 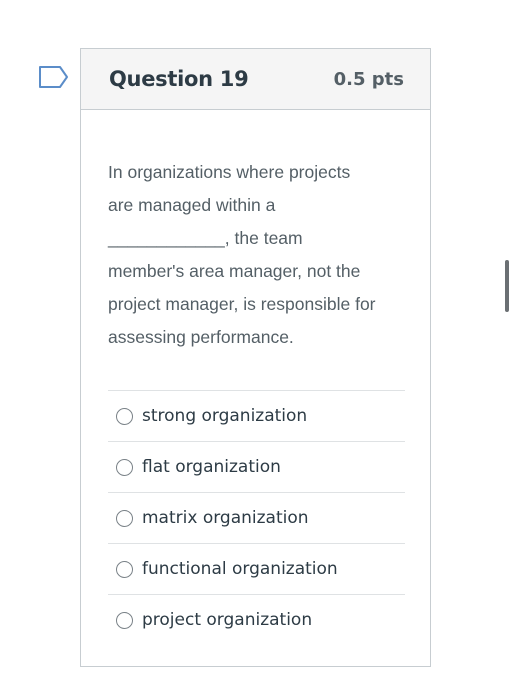 I want to click on answer-option: matrix organization, so click(x=256, y=517).